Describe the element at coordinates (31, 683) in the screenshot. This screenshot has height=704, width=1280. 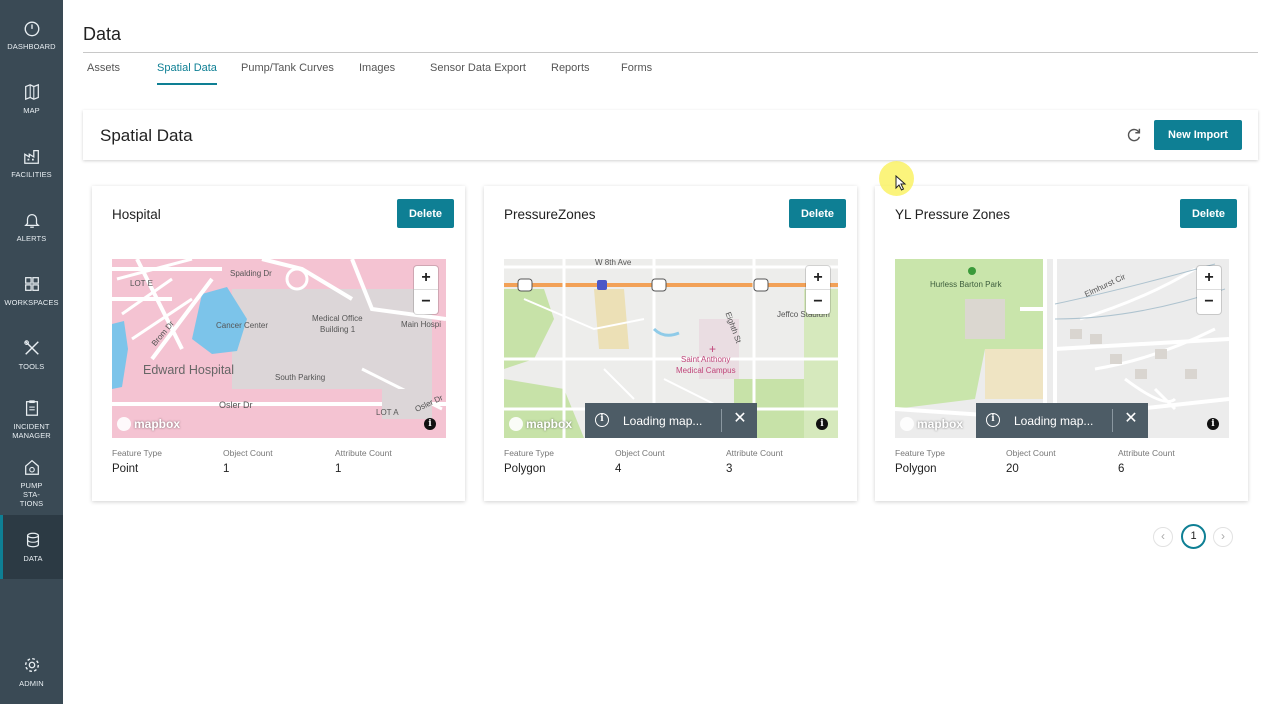
I see `sidebar-item-label: ADMIN` at that location.